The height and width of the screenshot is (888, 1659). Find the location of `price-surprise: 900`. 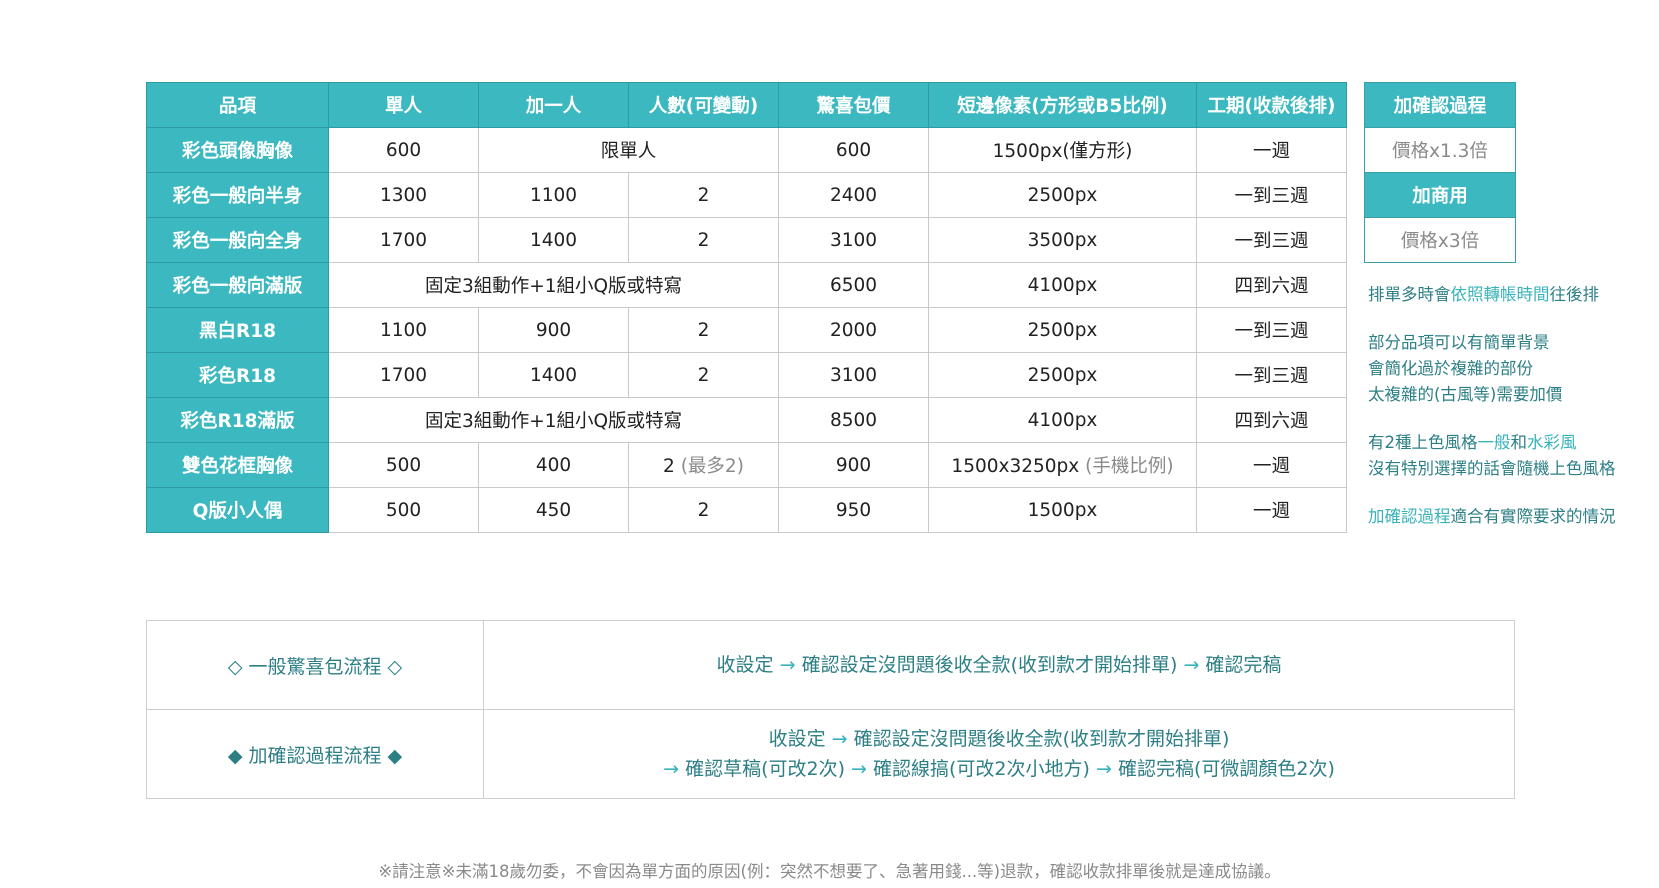

price-surprise: 900 is located at coordinates (853, 465).